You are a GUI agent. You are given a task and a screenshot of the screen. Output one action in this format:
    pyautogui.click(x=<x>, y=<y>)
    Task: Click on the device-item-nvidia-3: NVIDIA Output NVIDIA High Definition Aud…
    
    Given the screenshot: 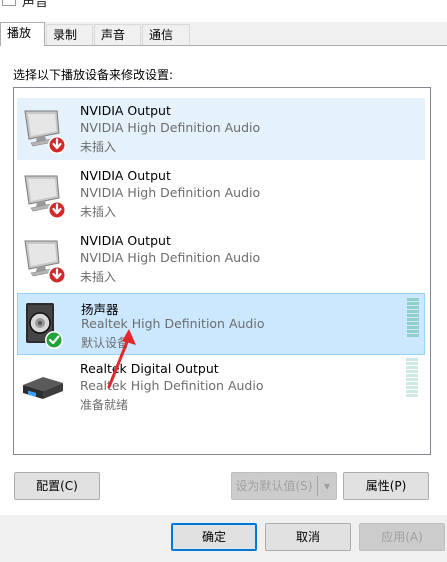 What is the action you would take?
    pyautogui.click(x=221, y=259)
    